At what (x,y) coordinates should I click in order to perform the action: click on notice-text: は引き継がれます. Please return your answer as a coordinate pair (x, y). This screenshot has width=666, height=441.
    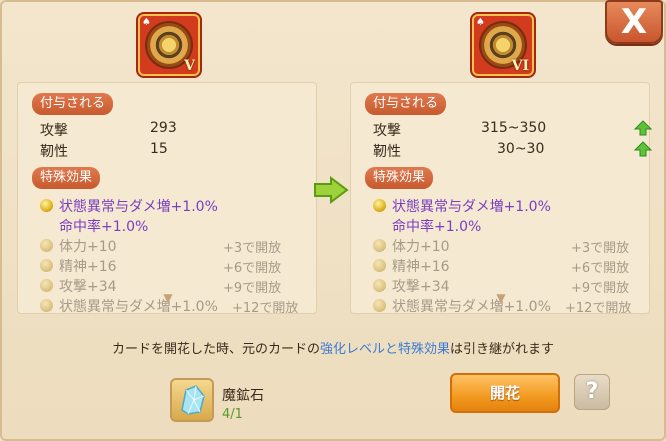
    Looking at the image, I should click on (502, 349).